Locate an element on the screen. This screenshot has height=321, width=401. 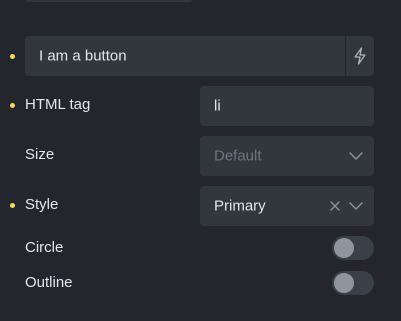
close-icon is located at coordinates (335, 206).